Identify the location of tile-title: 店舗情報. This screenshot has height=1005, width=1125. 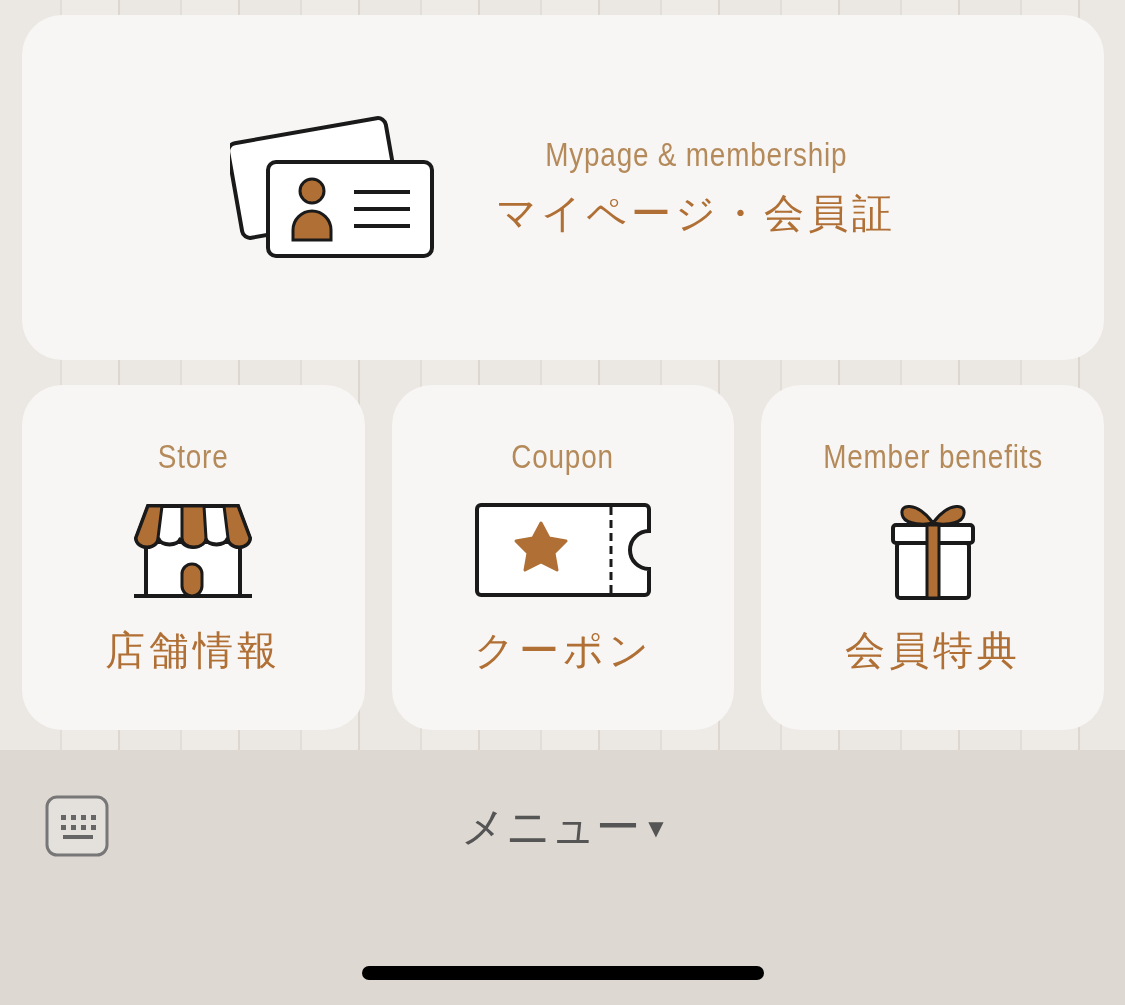
(193, 650).